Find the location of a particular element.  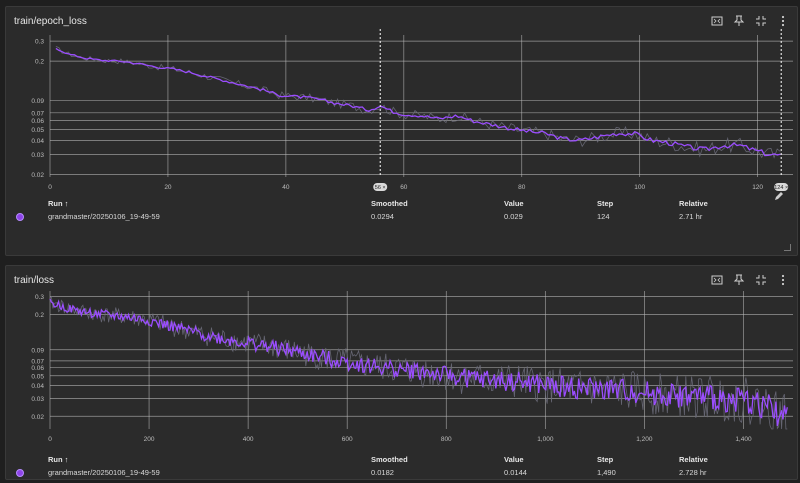

x-tick-label: 80 is located at coordinates (522, 187).